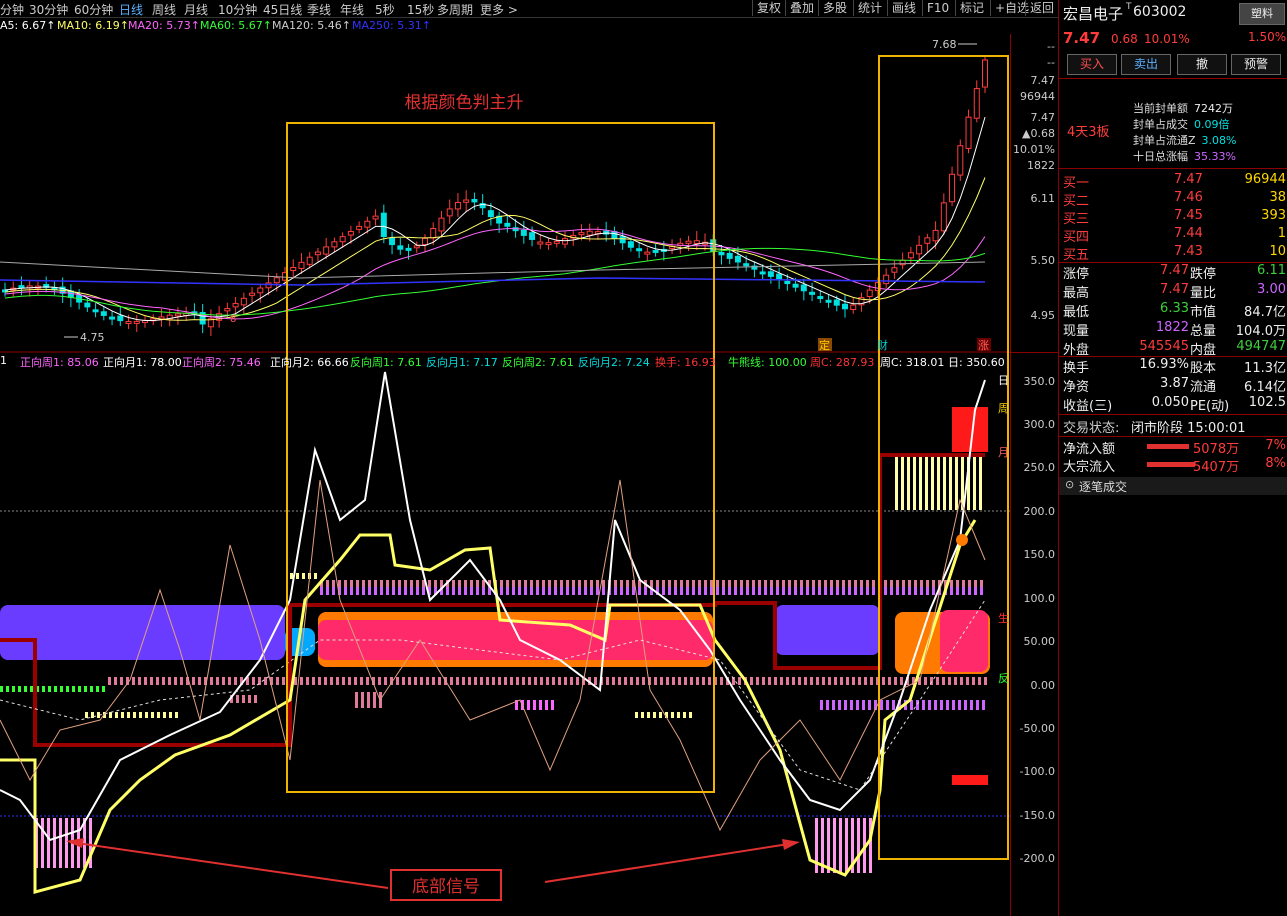  Describe the element at coordinates (1043, 260) in the screenshot. I see `price-axis-label: 5.50` at that location.